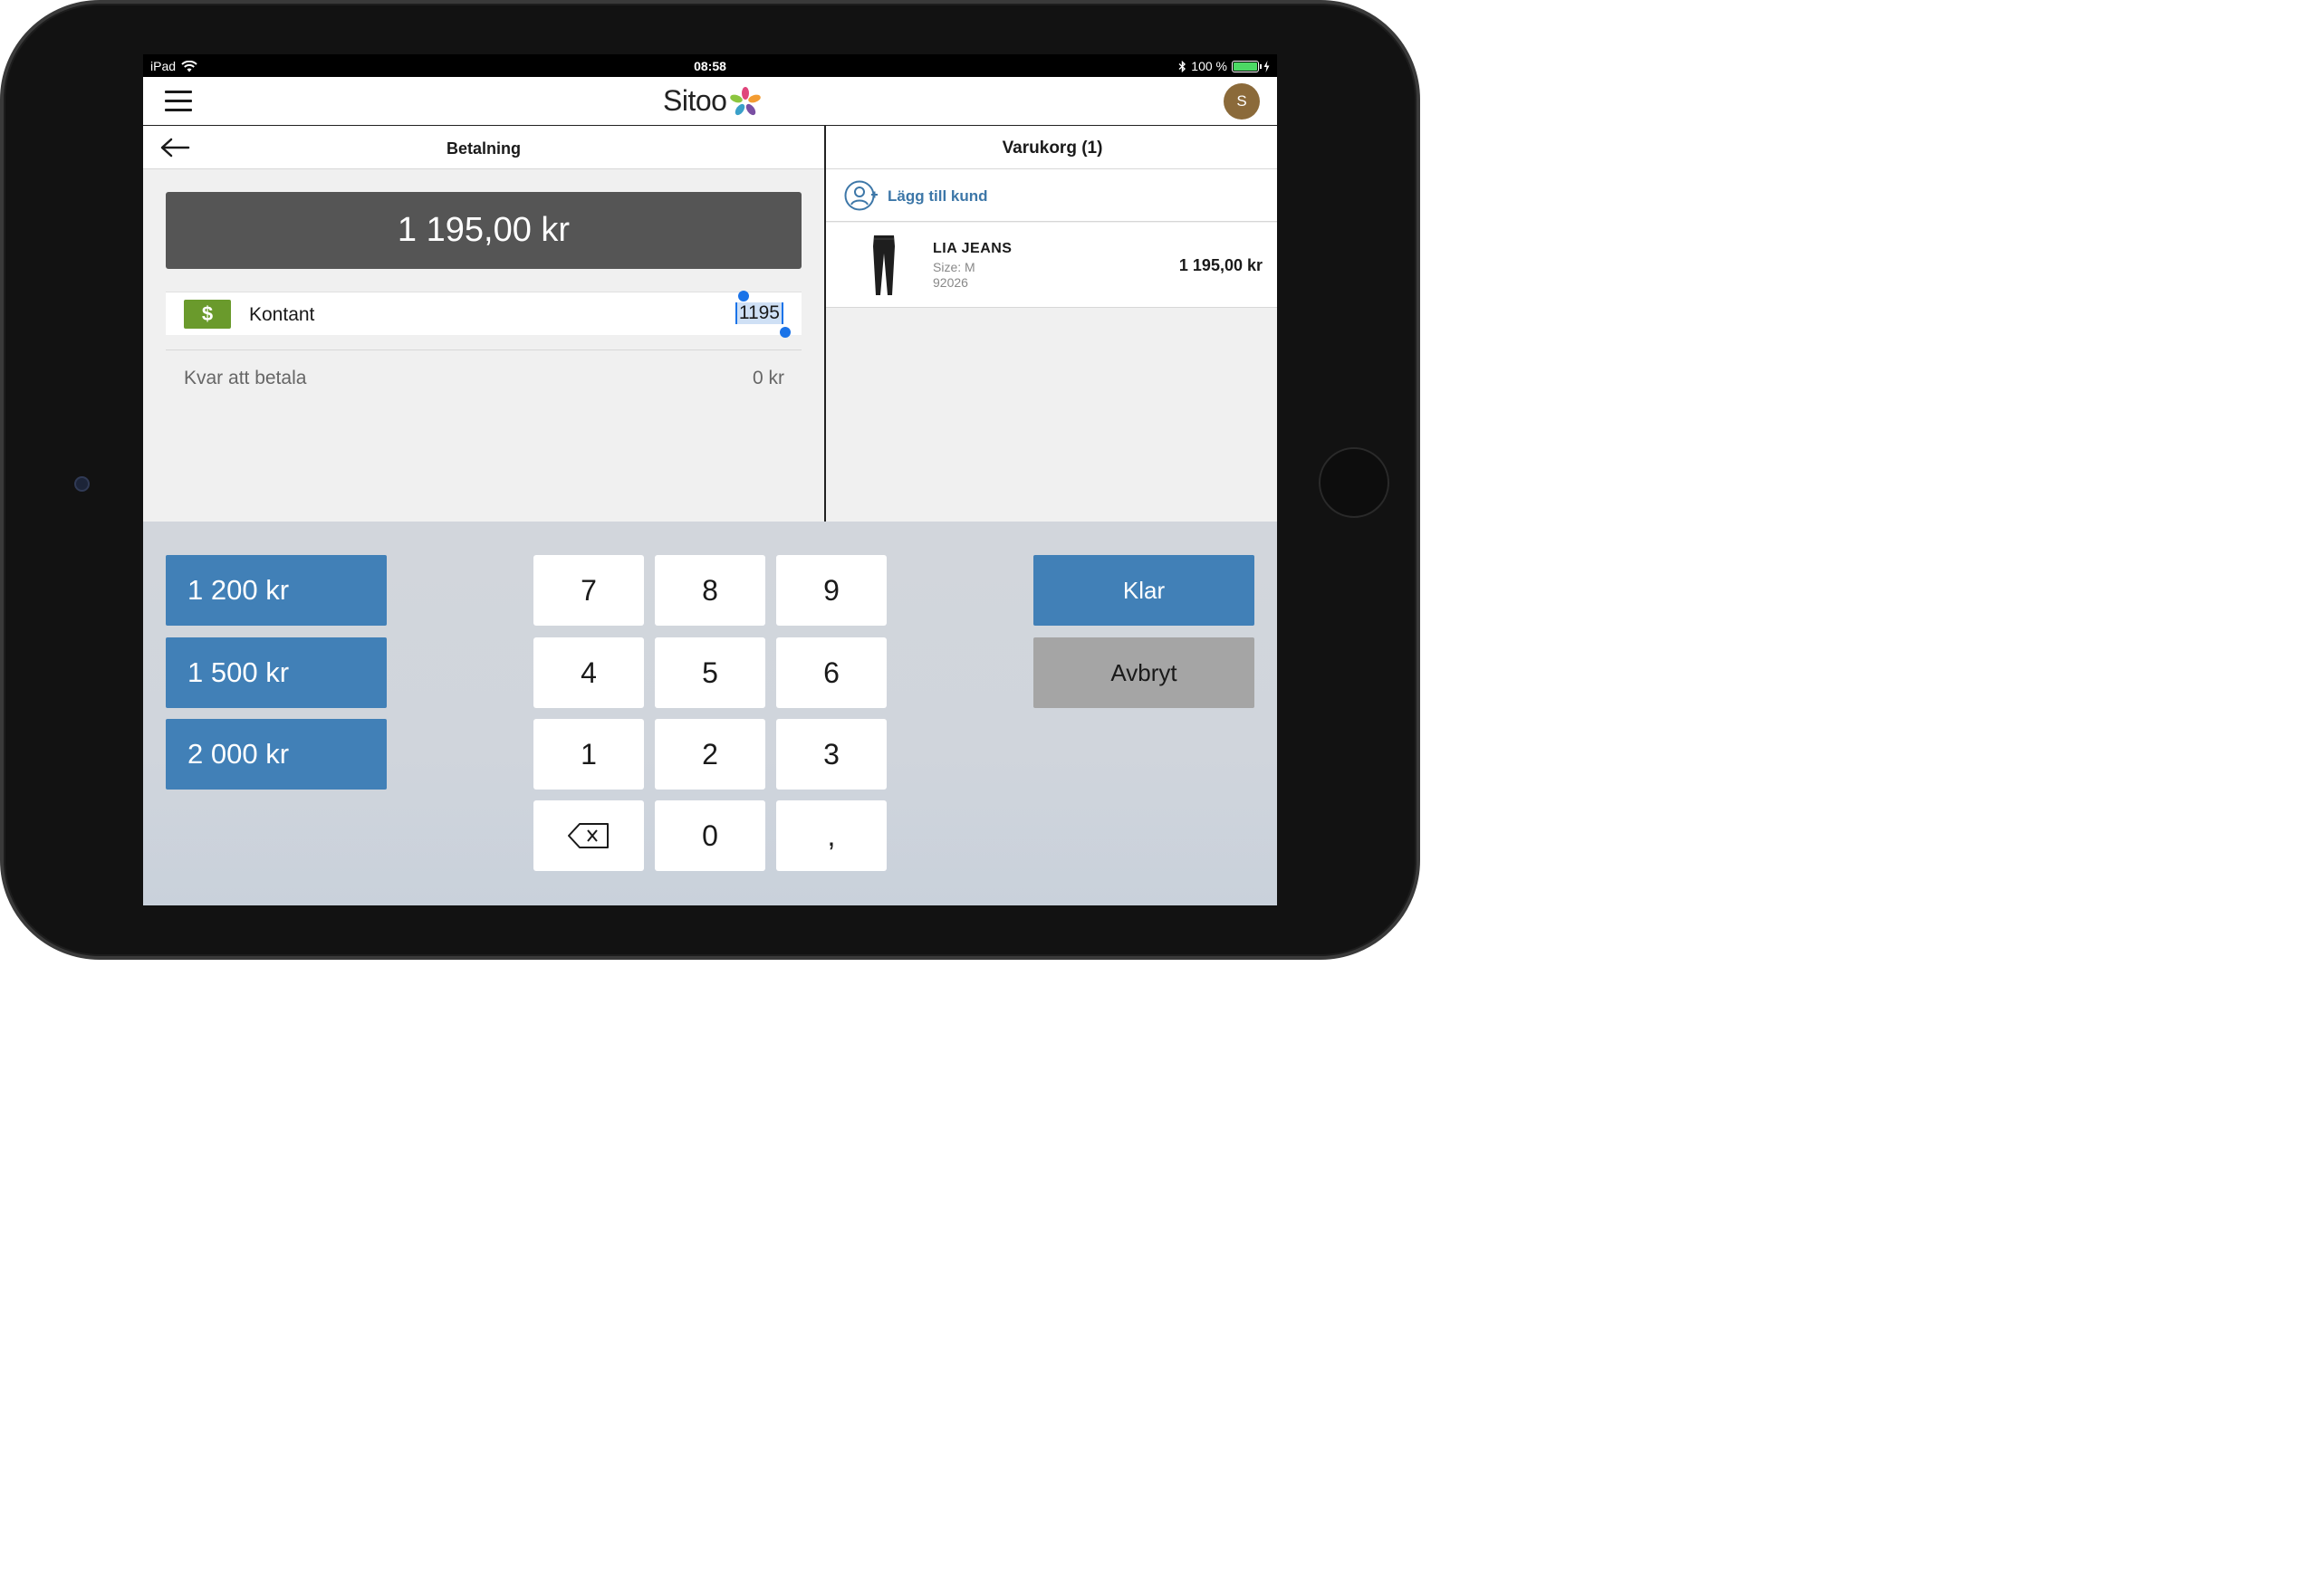 The height and width of the screenshot is (1570, 2324). I want to click on total-amount: 1 195,00 kr, so click(484, 230).